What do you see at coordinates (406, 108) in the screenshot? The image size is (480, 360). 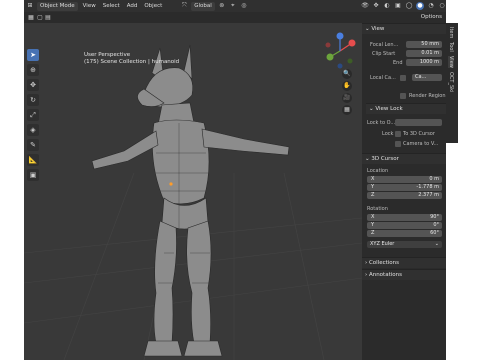 I see `section-view-lock: ⌄ View Lock` at bounding box center [406, 108].